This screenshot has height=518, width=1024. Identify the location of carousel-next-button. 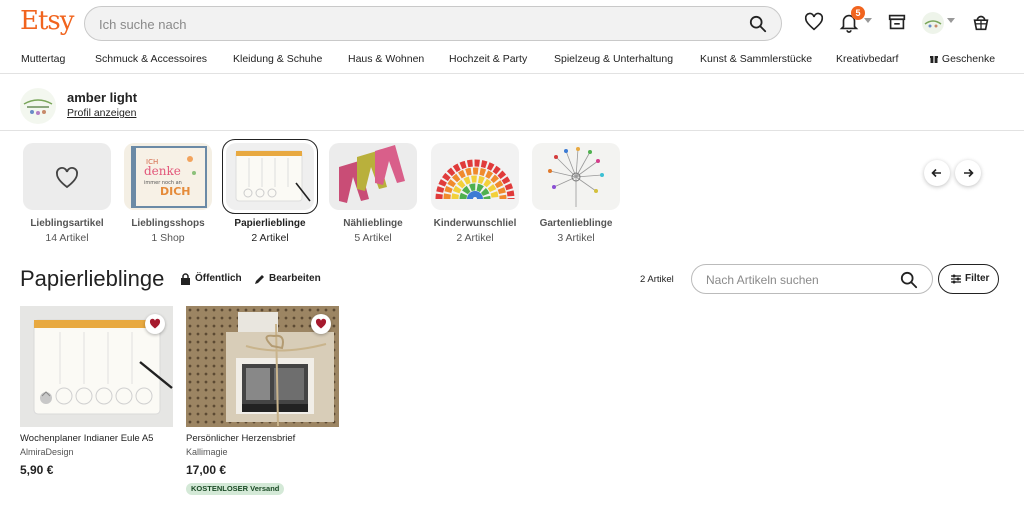
(968, 173).